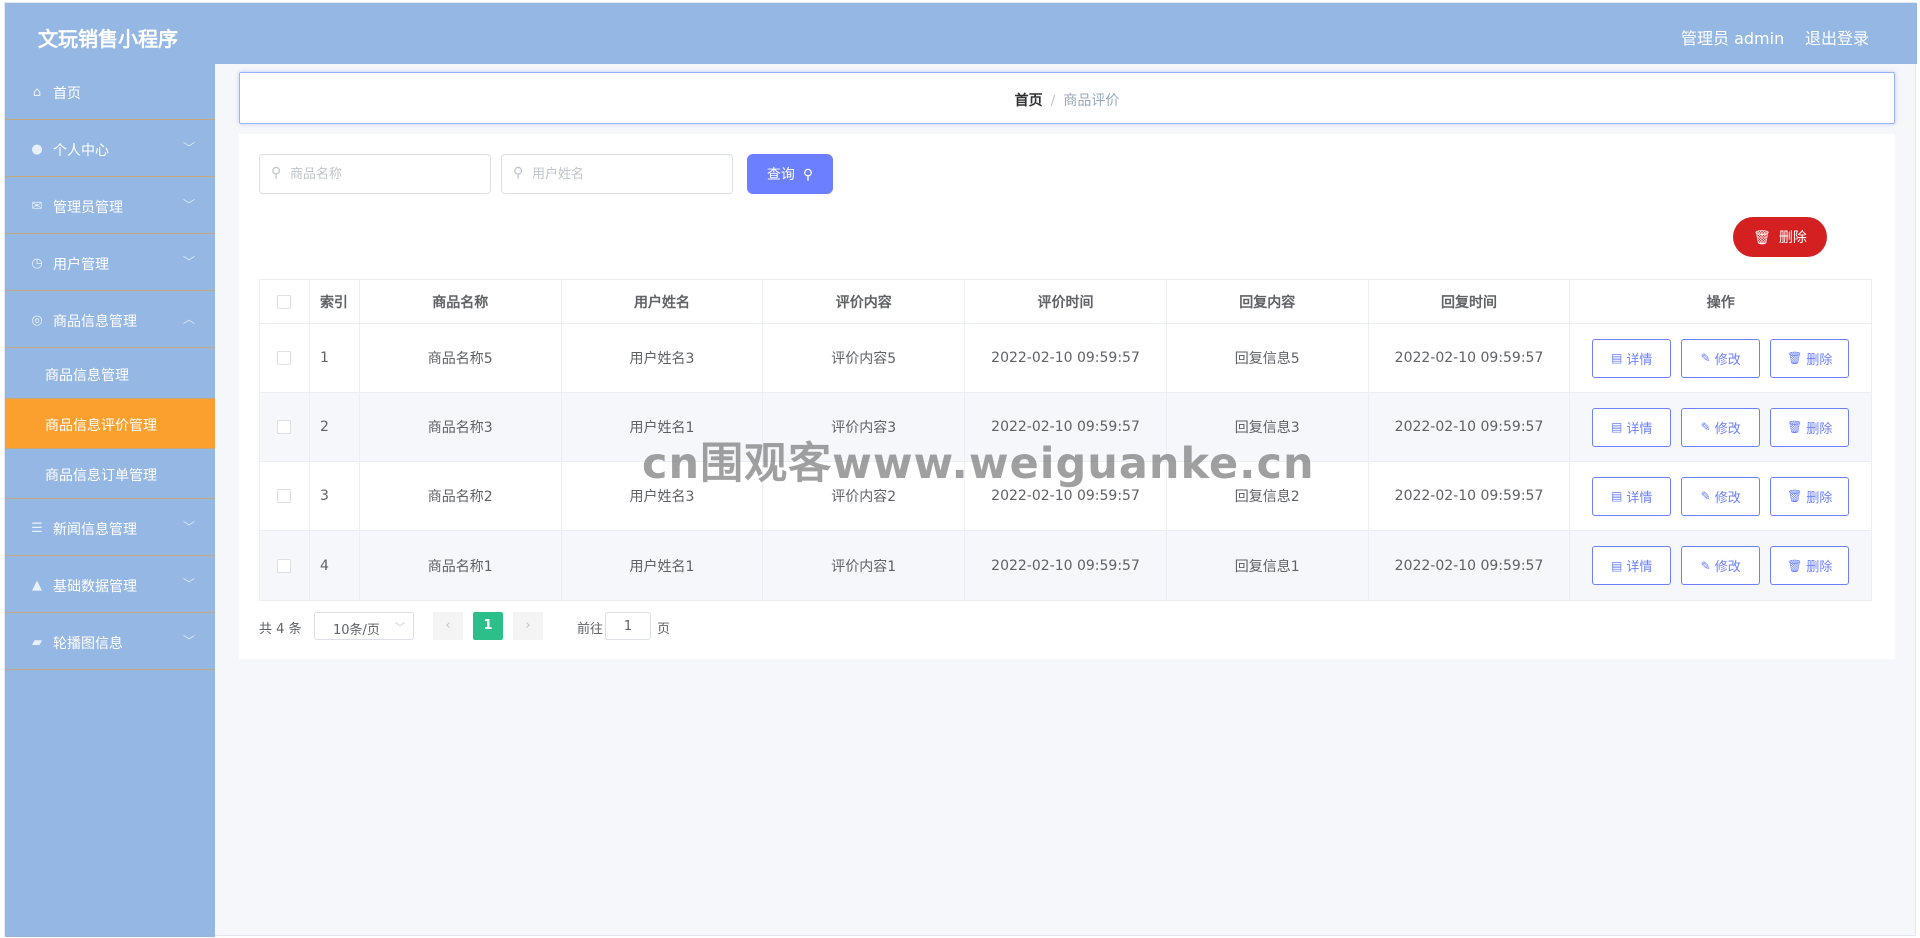 The height and width of the screenshot is (938, 1920). I want to click on header-cell: 商品名称, so click(461, 301).